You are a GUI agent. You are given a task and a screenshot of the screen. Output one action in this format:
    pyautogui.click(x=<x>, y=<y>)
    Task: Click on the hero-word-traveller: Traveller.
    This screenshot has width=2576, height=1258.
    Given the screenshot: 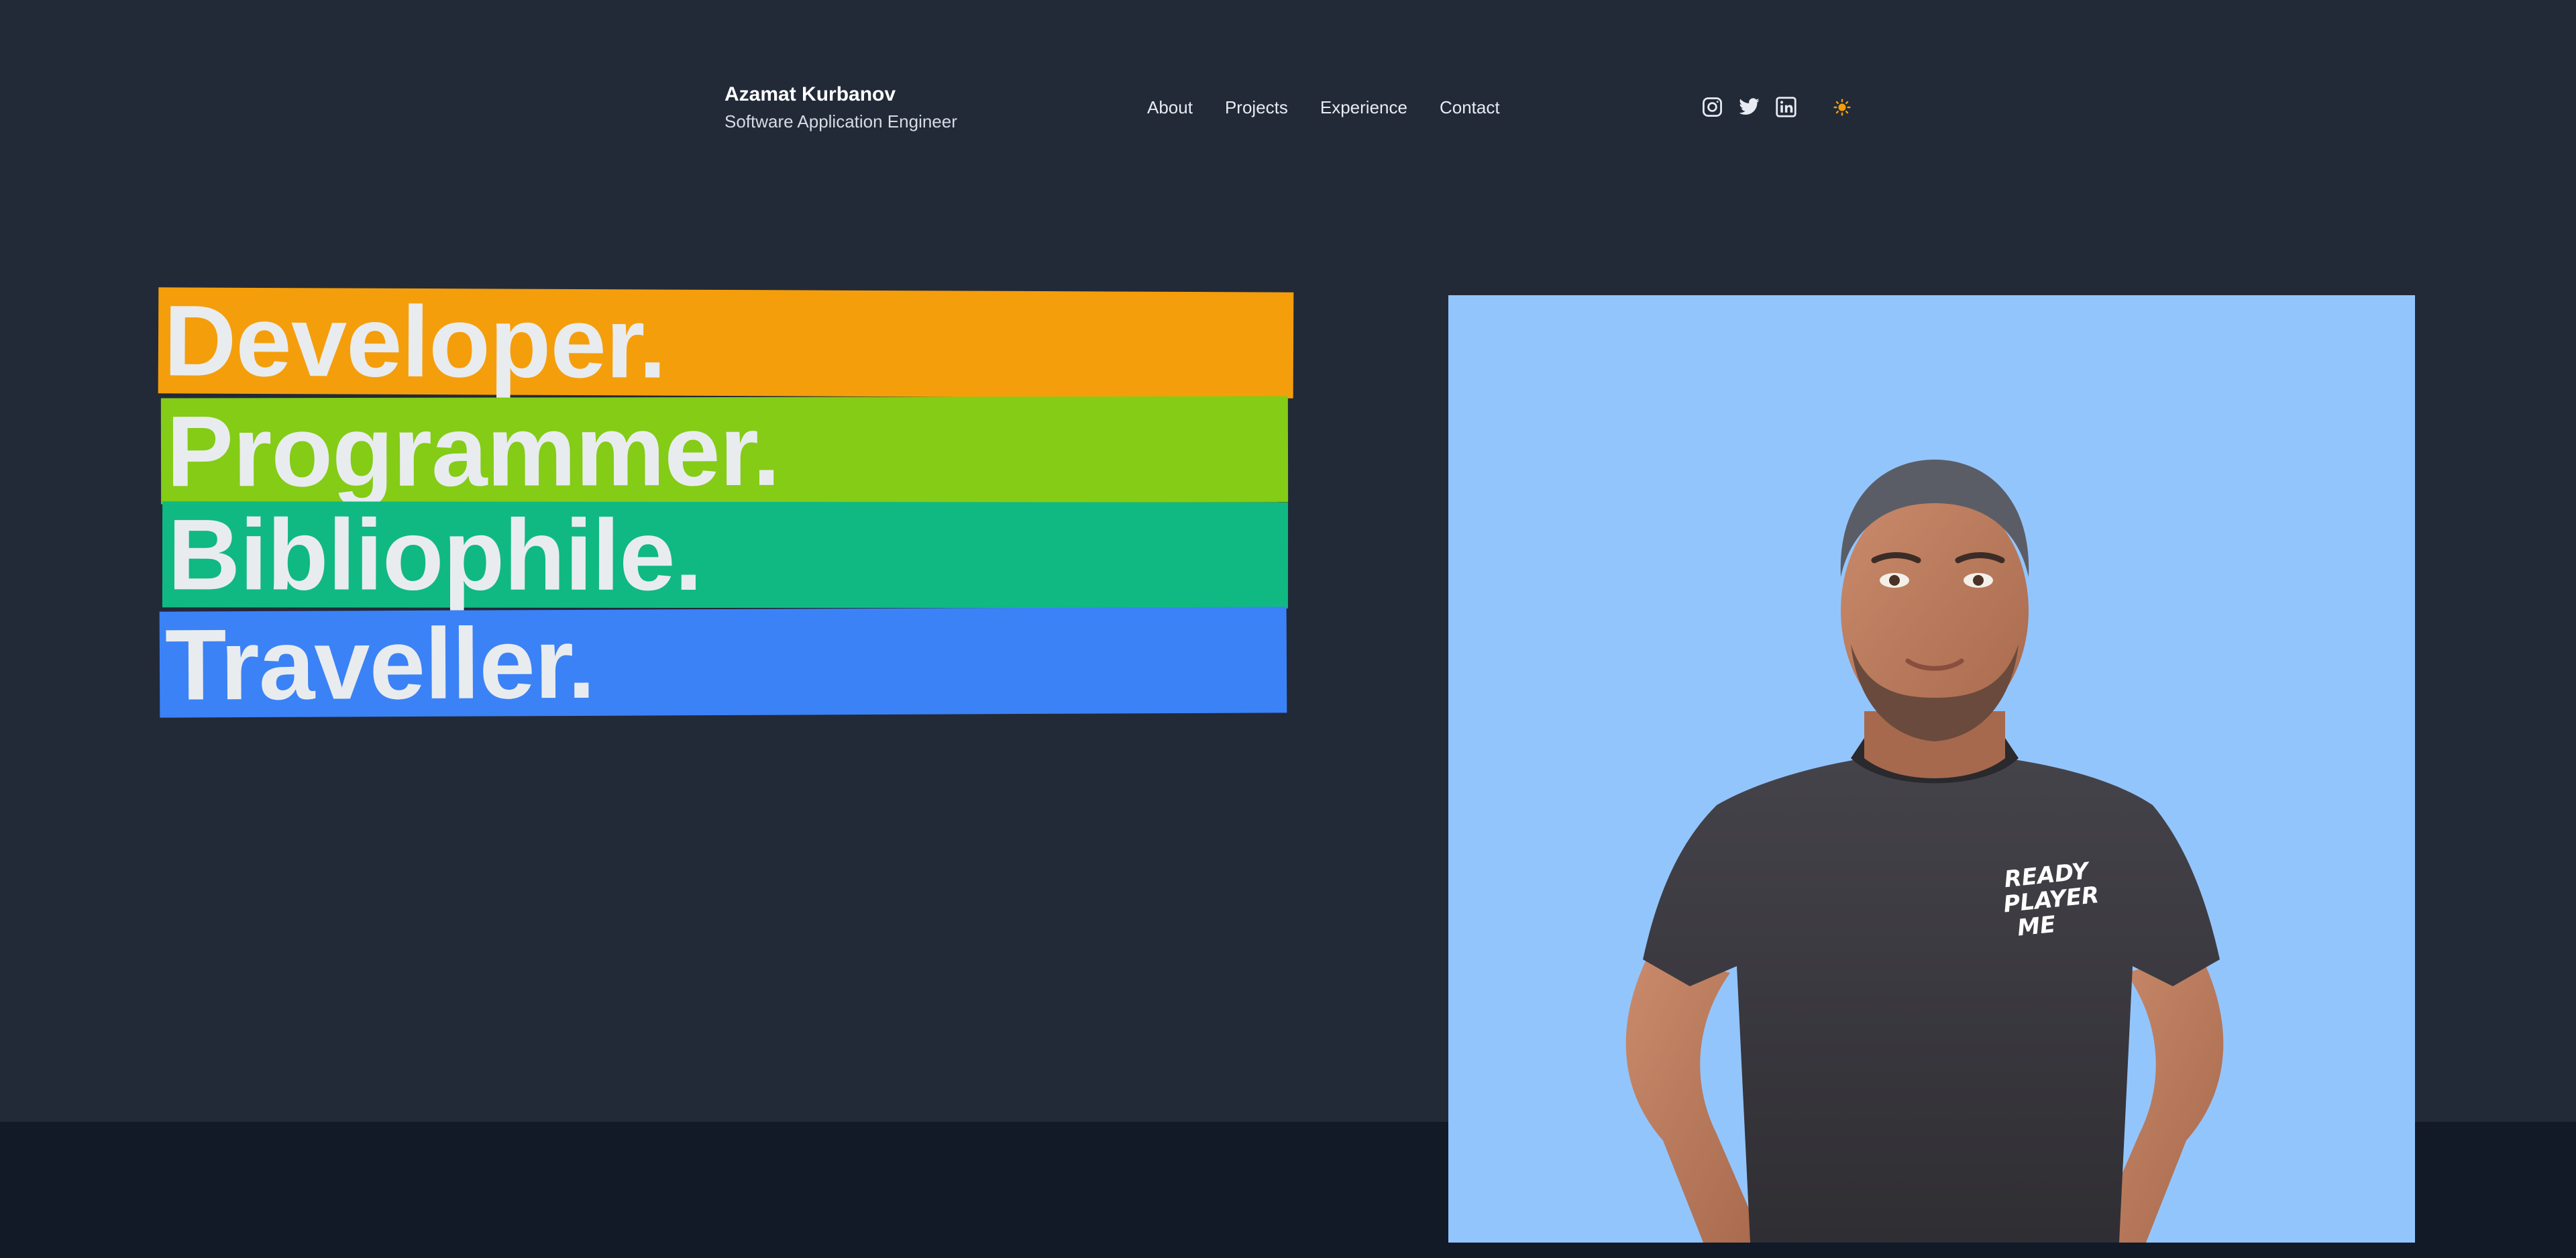 What is the action you would take?
    pyautogui.click(x=379, y=663)
    